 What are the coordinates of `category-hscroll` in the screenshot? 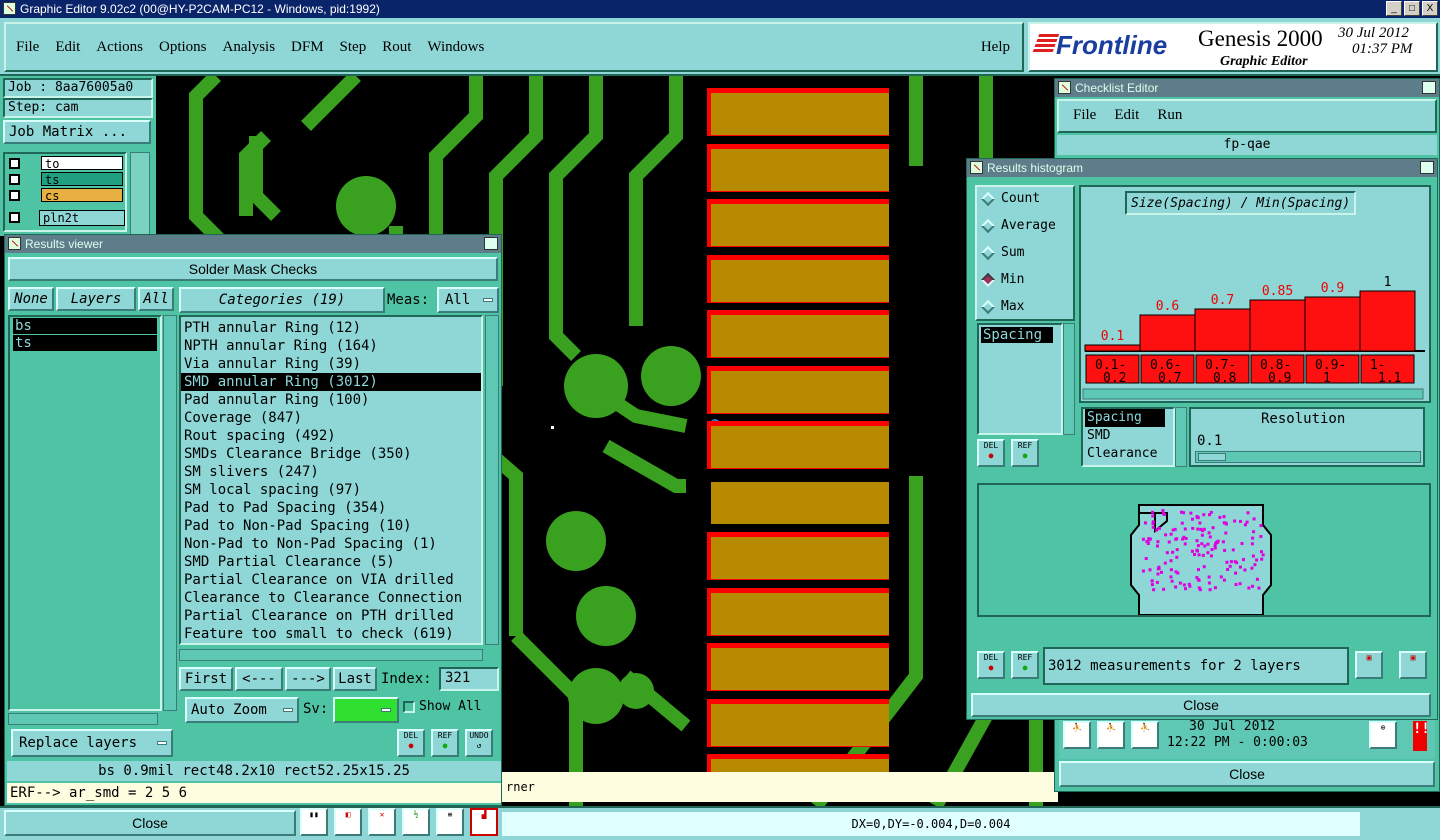 It's located at (331, 655).